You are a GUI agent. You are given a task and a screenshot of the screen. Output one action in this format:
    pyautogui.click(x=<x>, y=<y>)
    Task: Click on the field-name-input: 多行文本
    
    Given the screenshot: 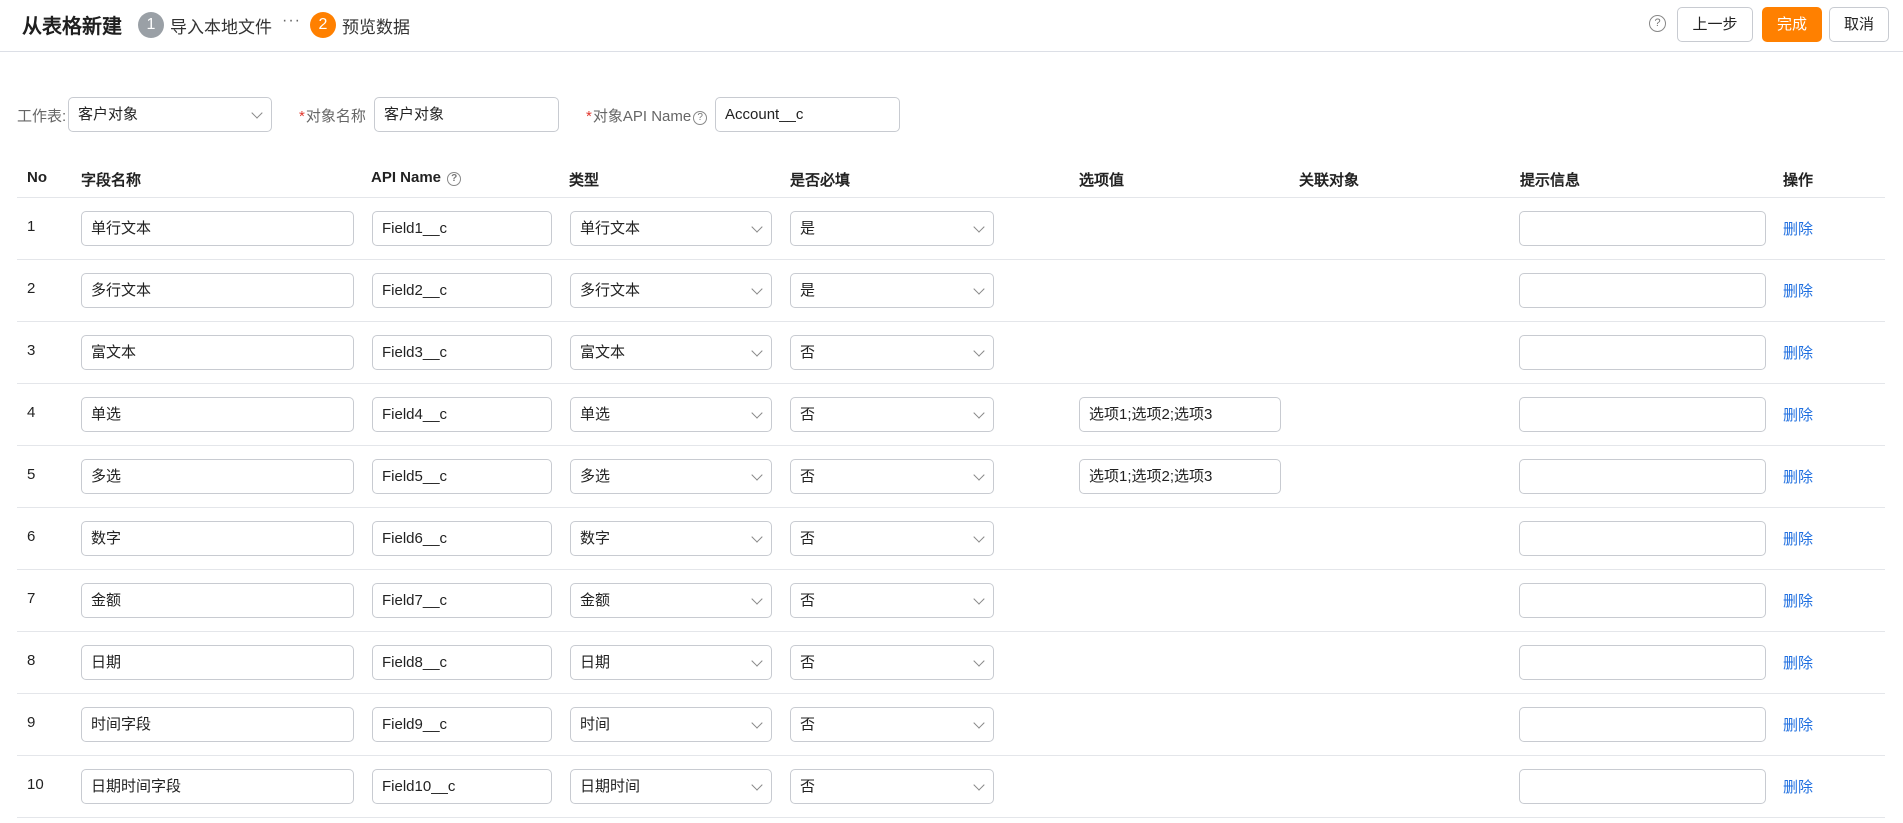 What is the action you would take?
    pyautogui.click(x=217, y=290)
    